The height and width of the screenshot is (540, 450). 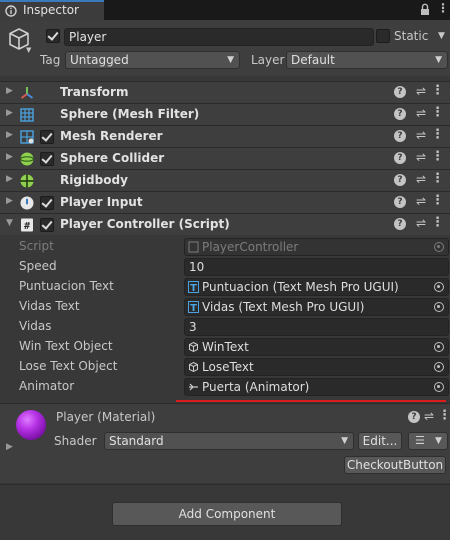 What do you see at coordinates (193, 288) in the screenshot?
I see `svg-text: T` at bounding box center [193, 288].